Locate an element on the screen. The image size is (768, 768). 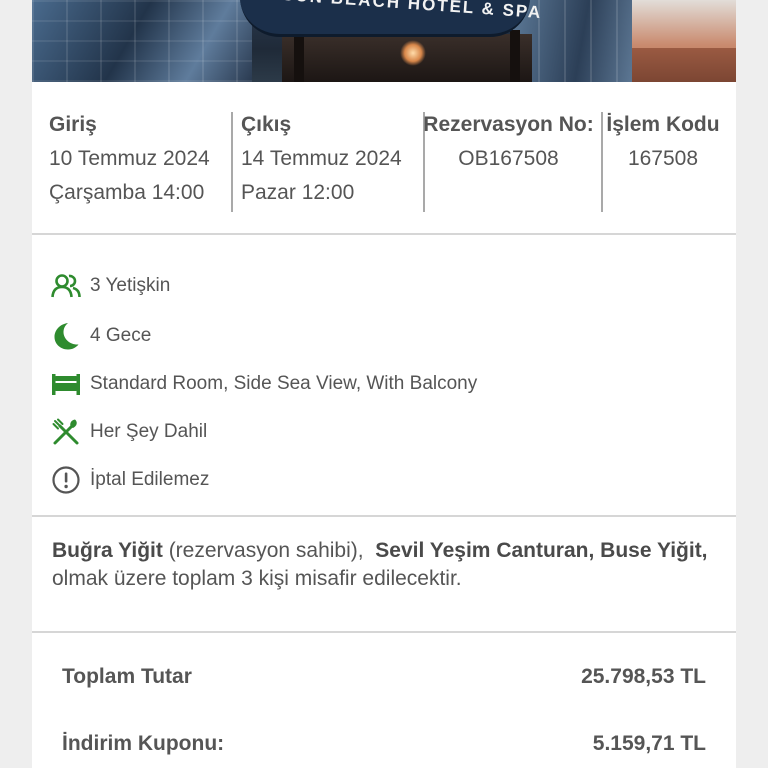
info-circle-icon is located at coordinates (66, 480).